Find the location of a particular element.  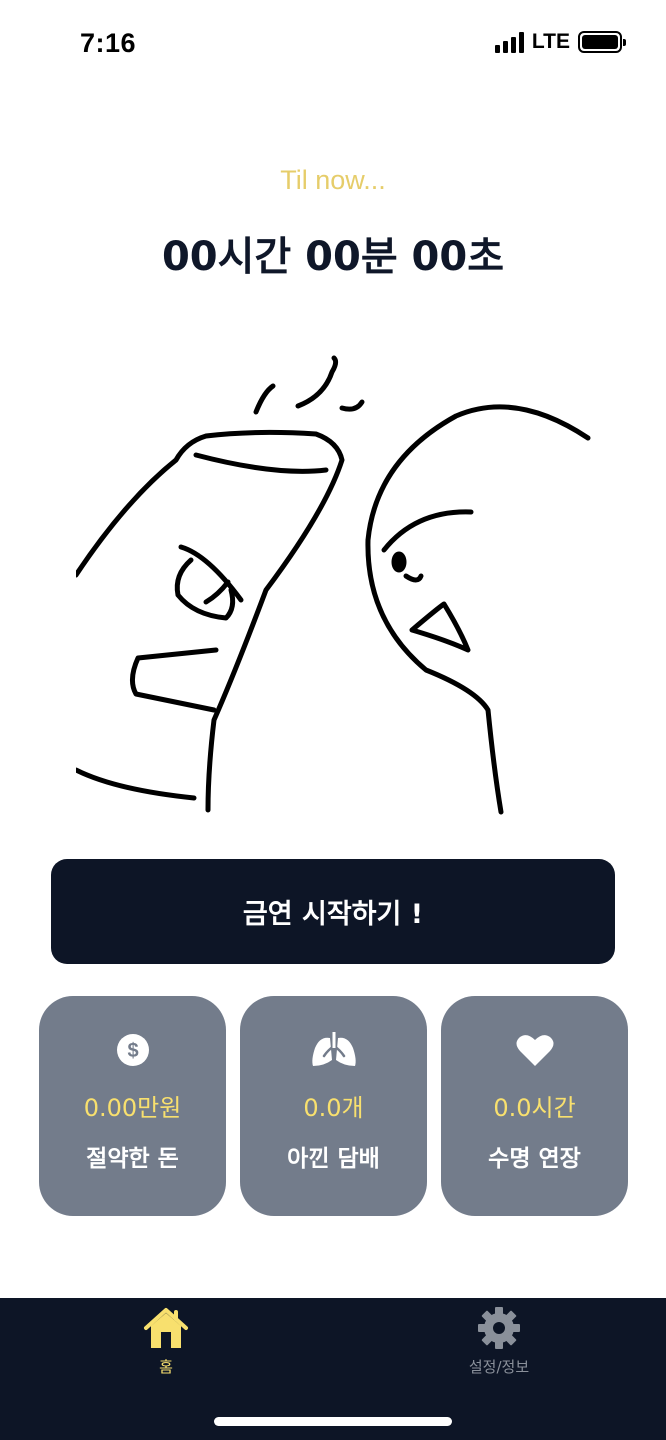

home-icon is located at coordinates (166, 1328).